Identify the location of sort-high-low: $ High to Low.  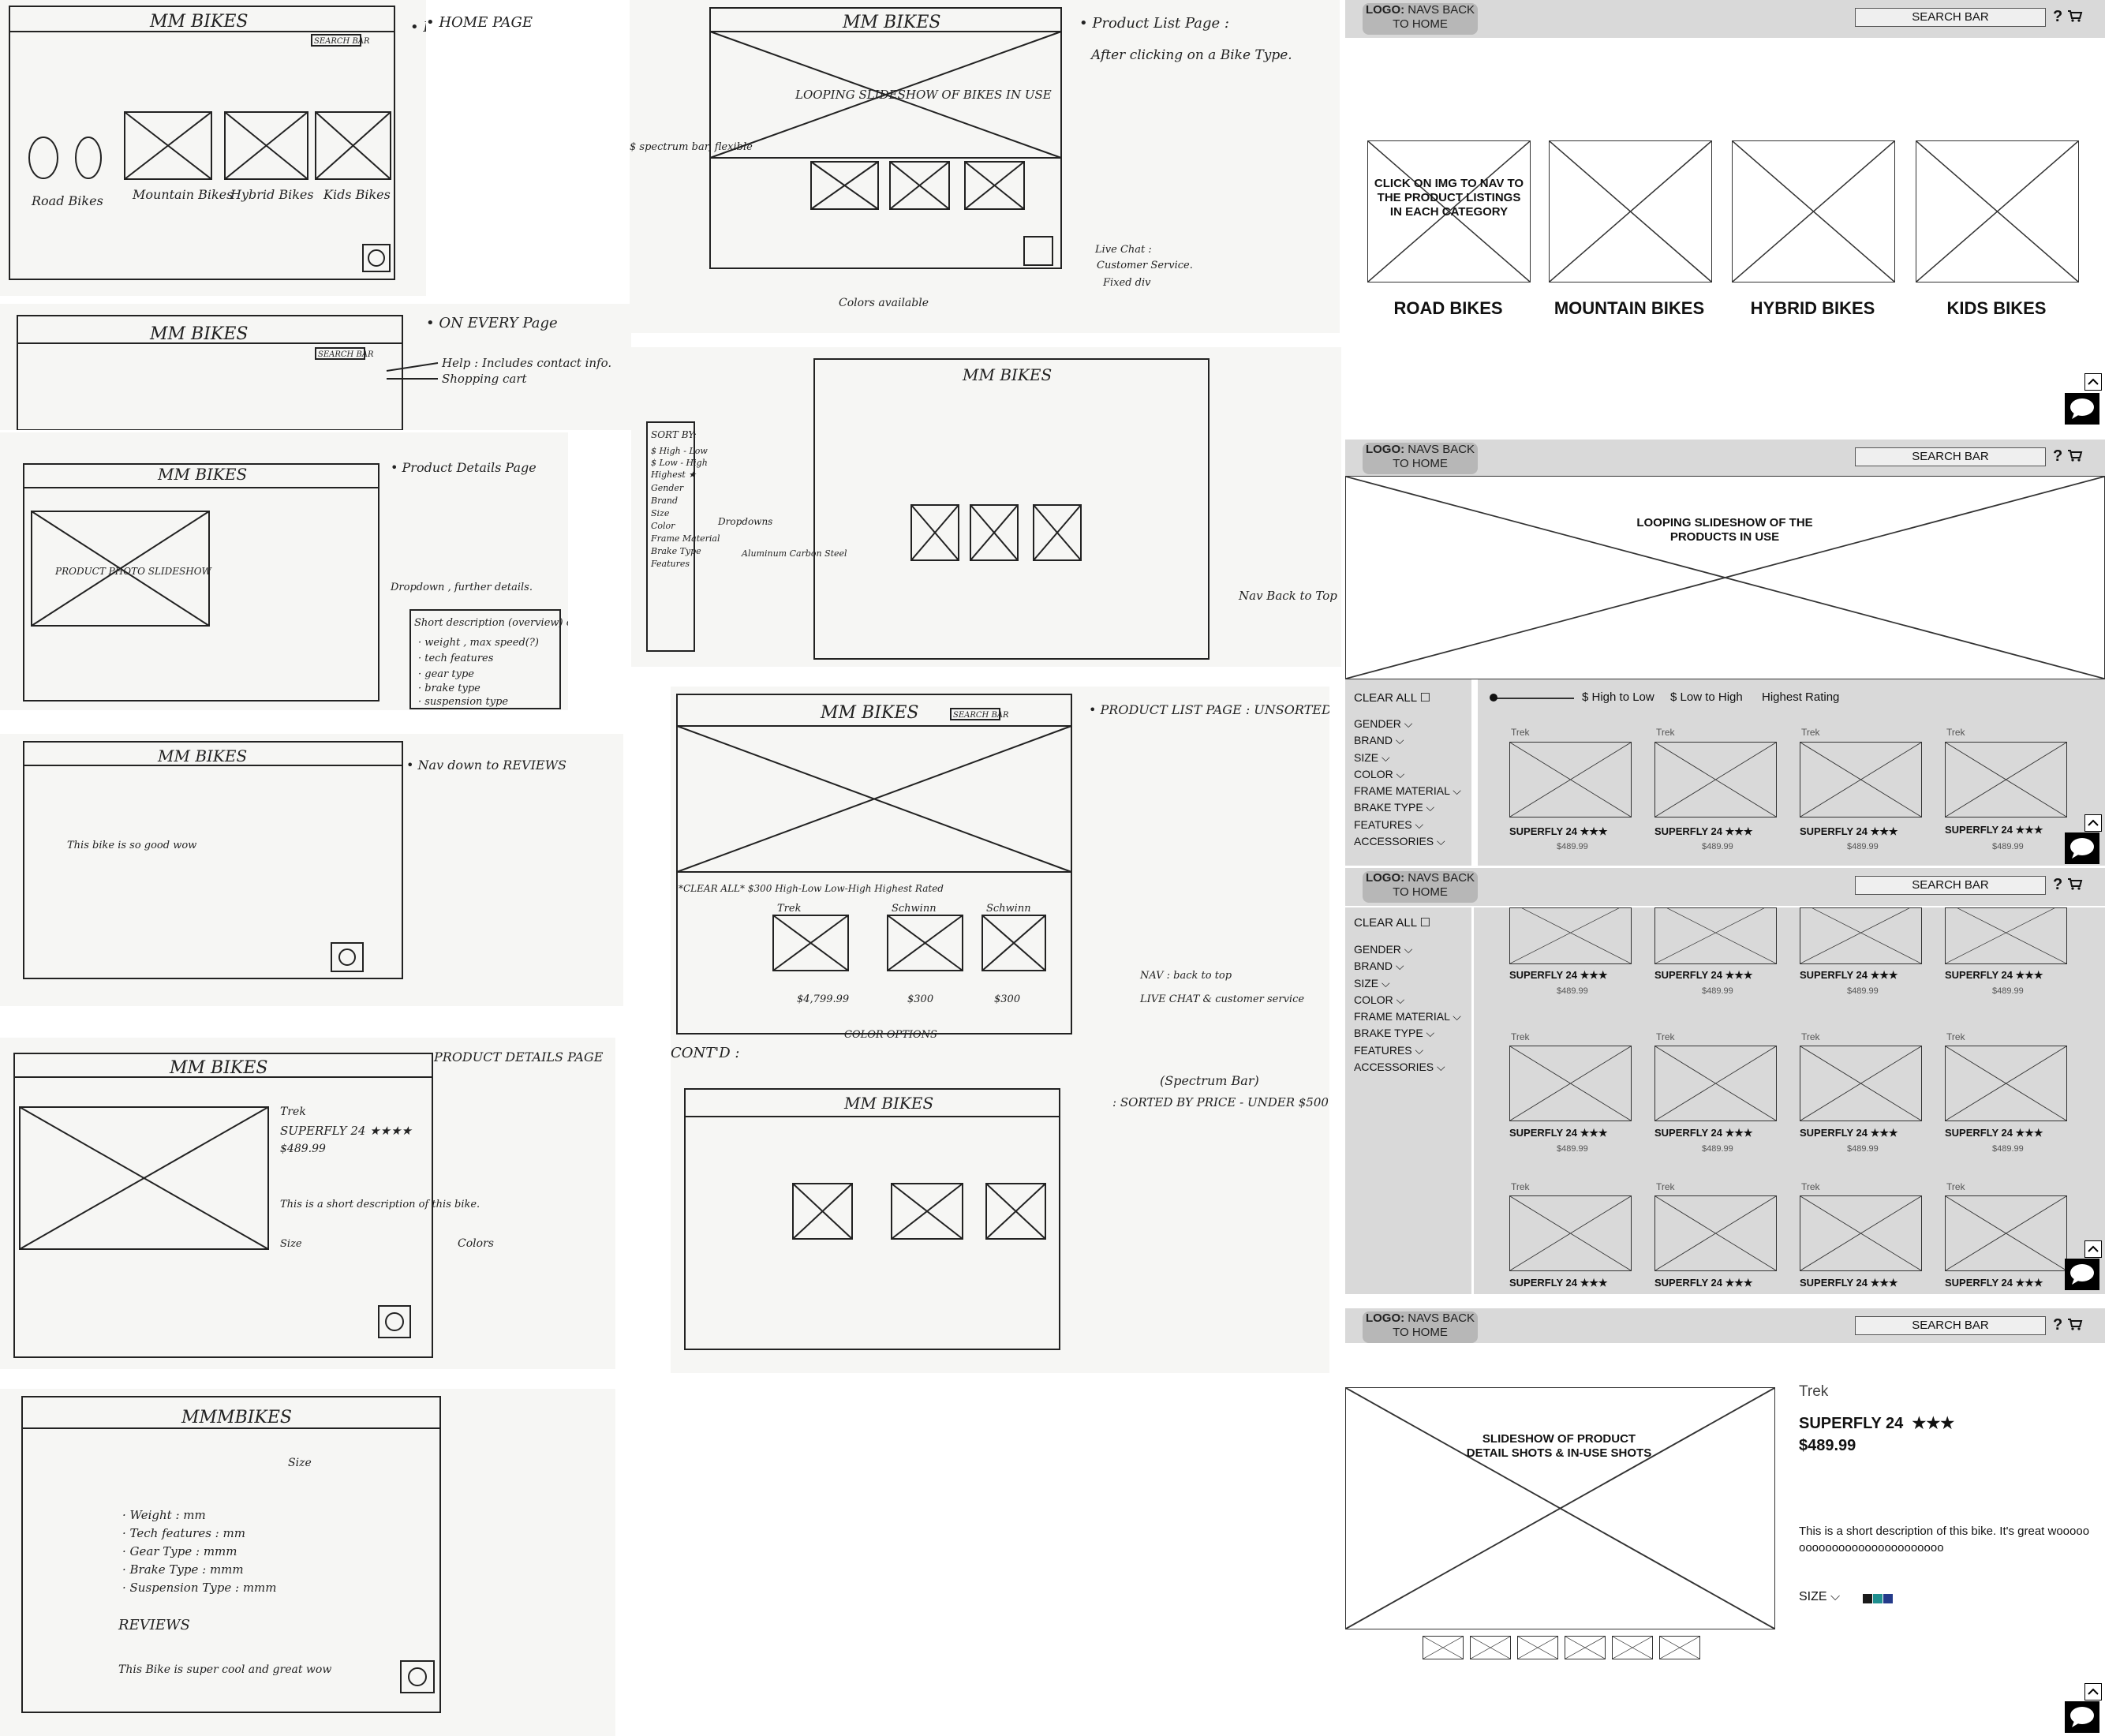
(1618, 697).